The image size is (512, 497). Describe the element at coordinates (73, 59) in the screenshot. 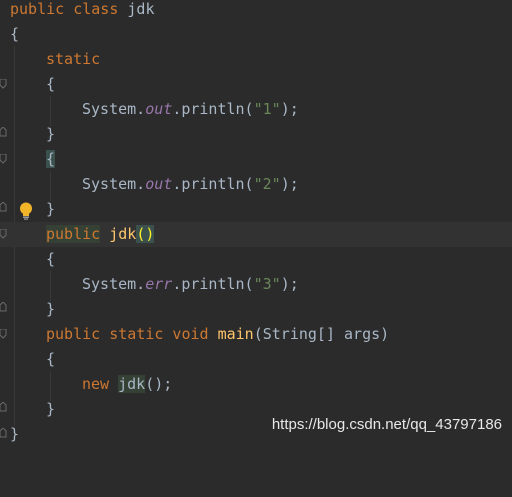

I see `keyword: static` at that location.